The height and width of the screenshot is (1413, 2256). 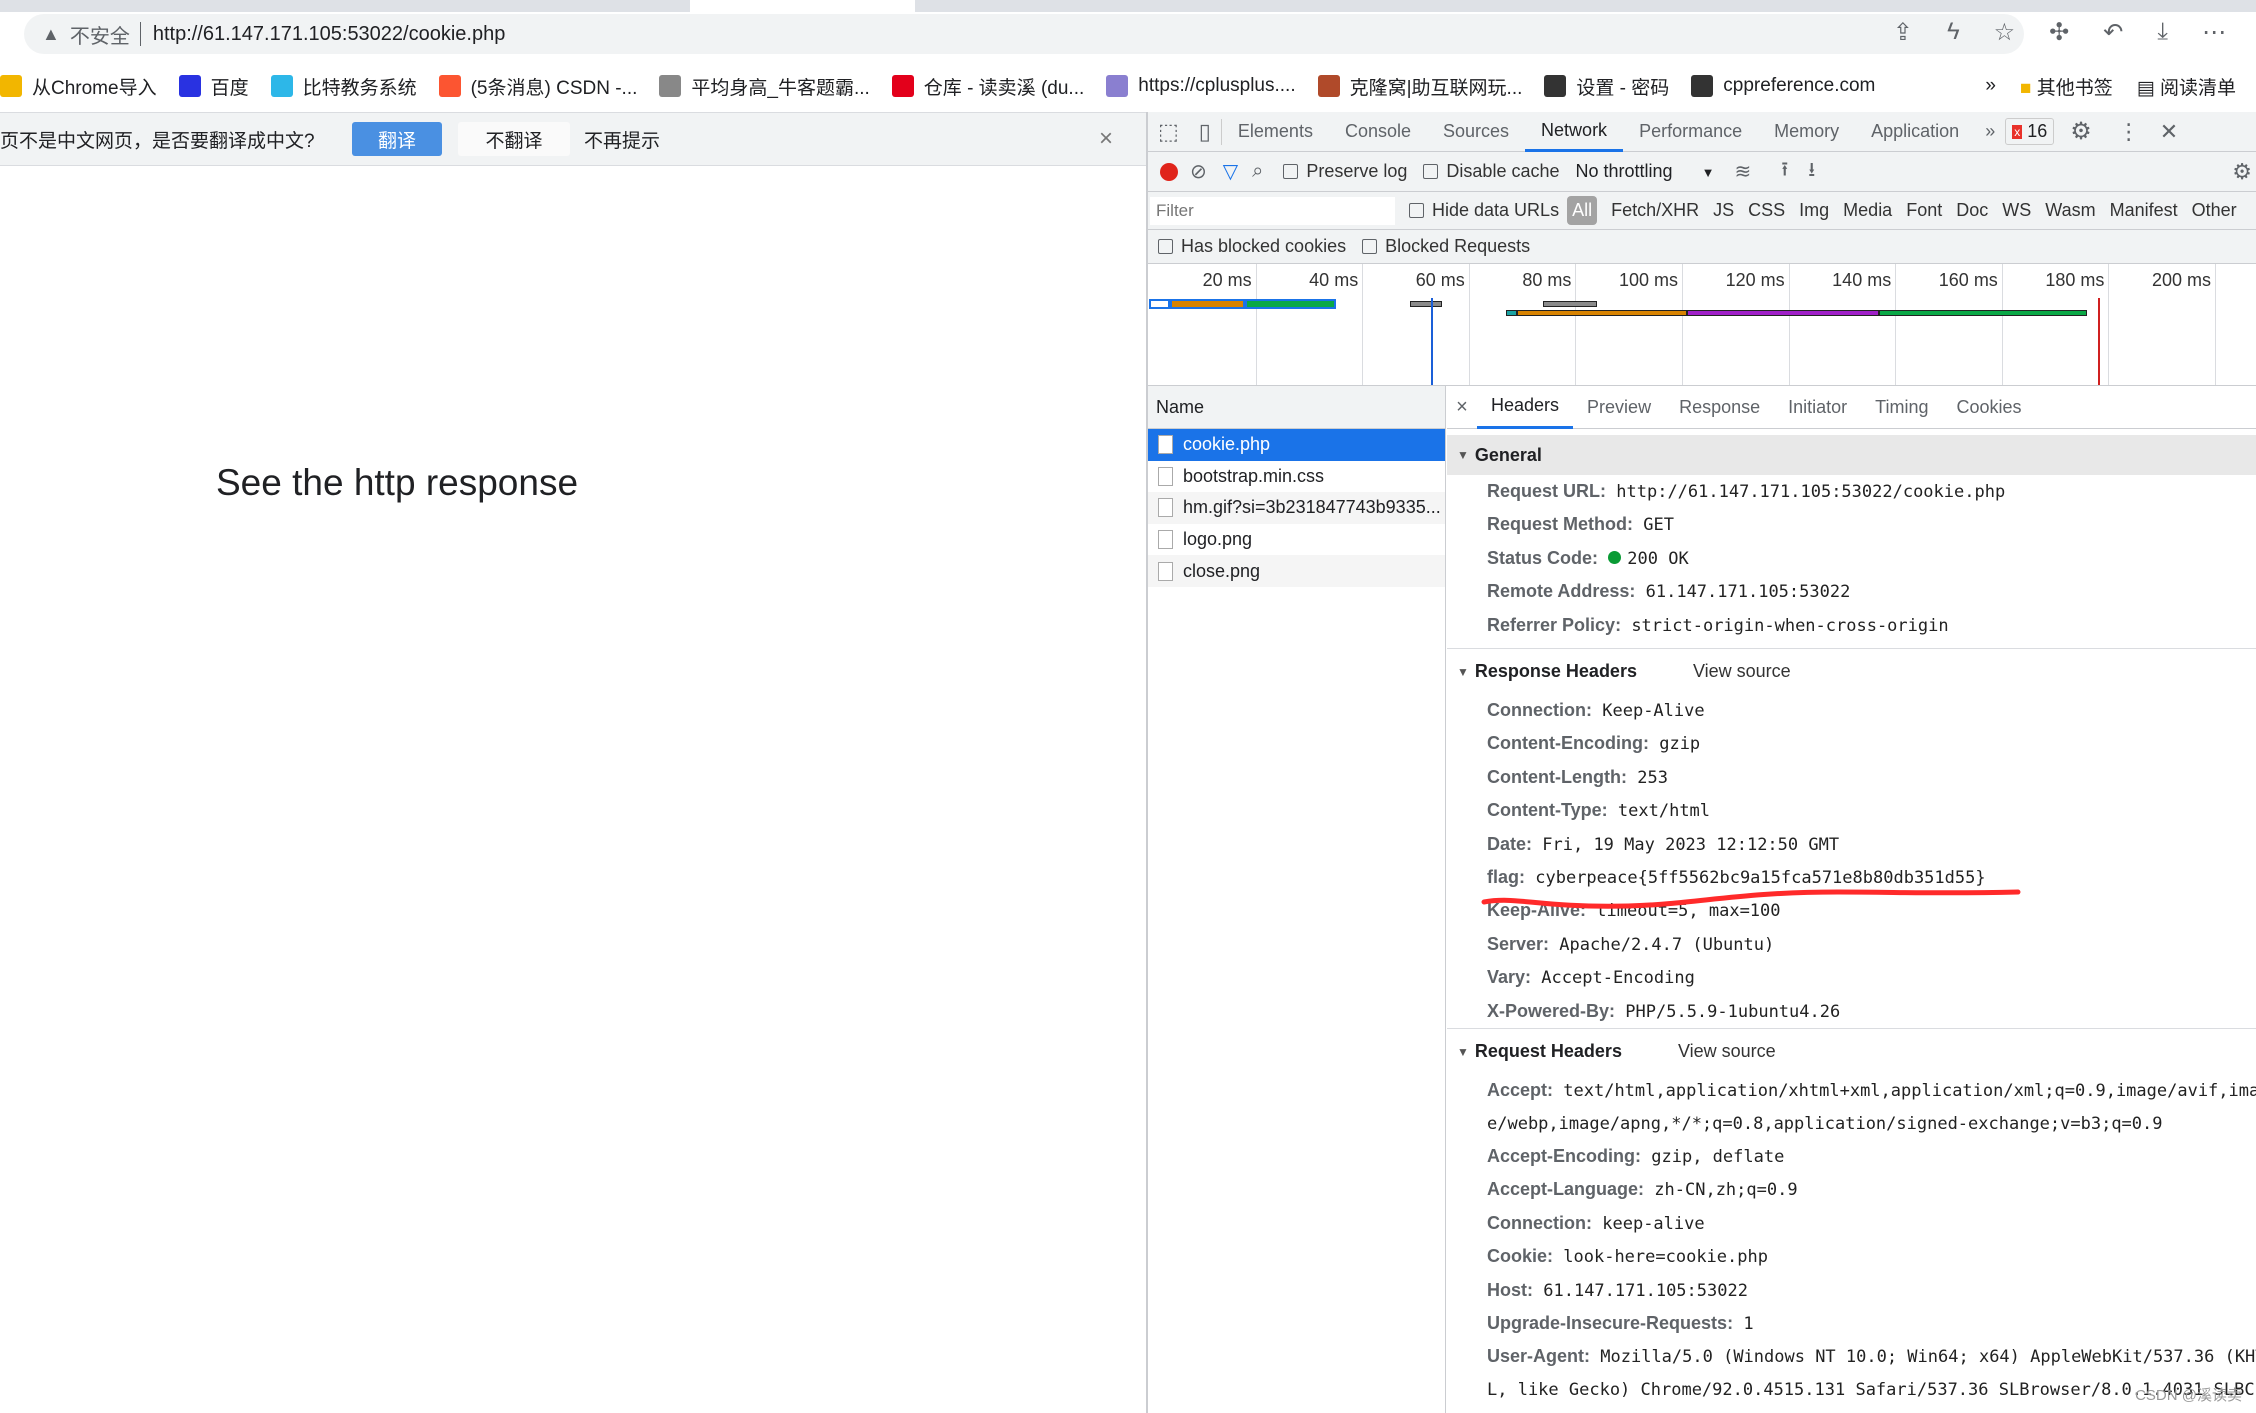 What do you see at coordinates (94, 88) in the screenshot?
I see `bookmark-label: 从Chrome导入` at bounding box center [94, 88].